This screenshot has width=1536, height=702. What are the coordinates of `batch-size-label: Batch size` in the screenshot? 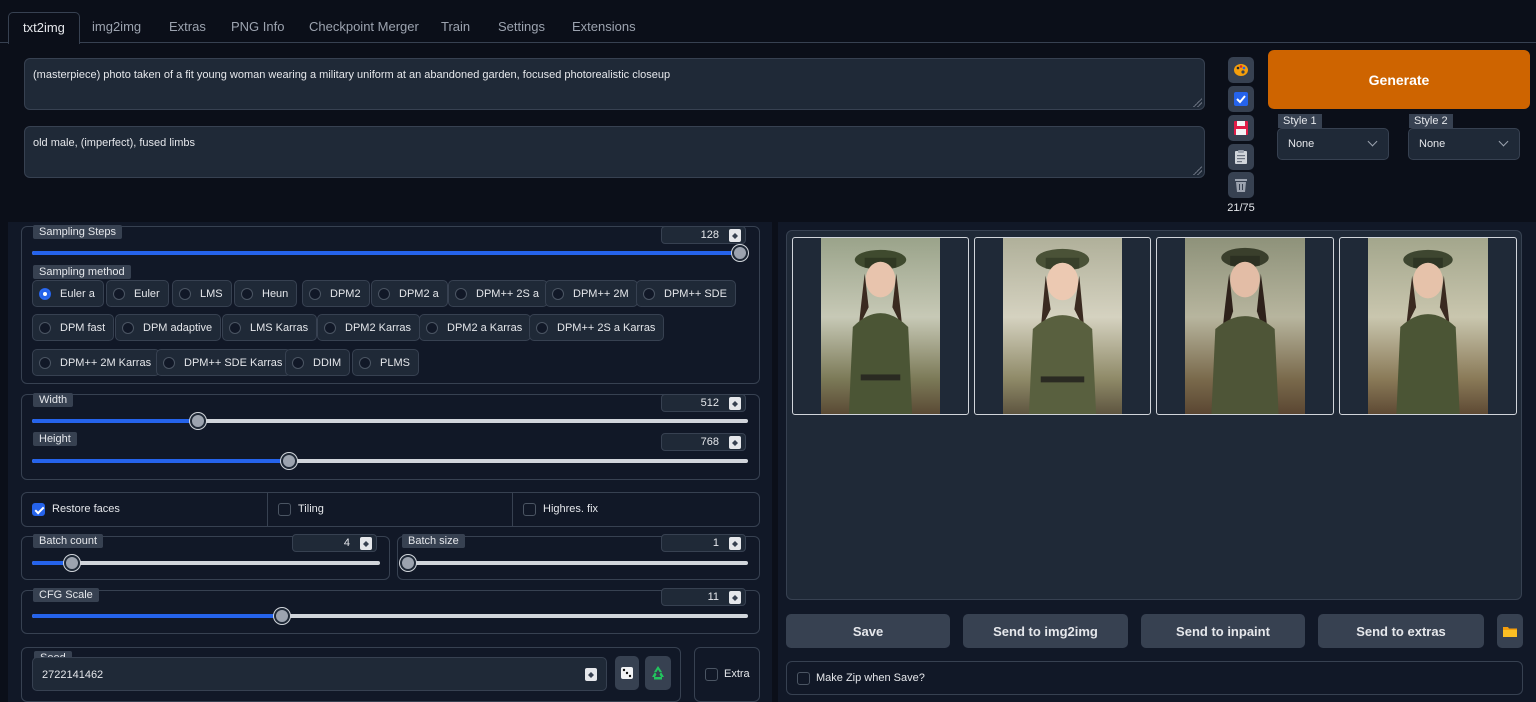 It's located at (433, 541).